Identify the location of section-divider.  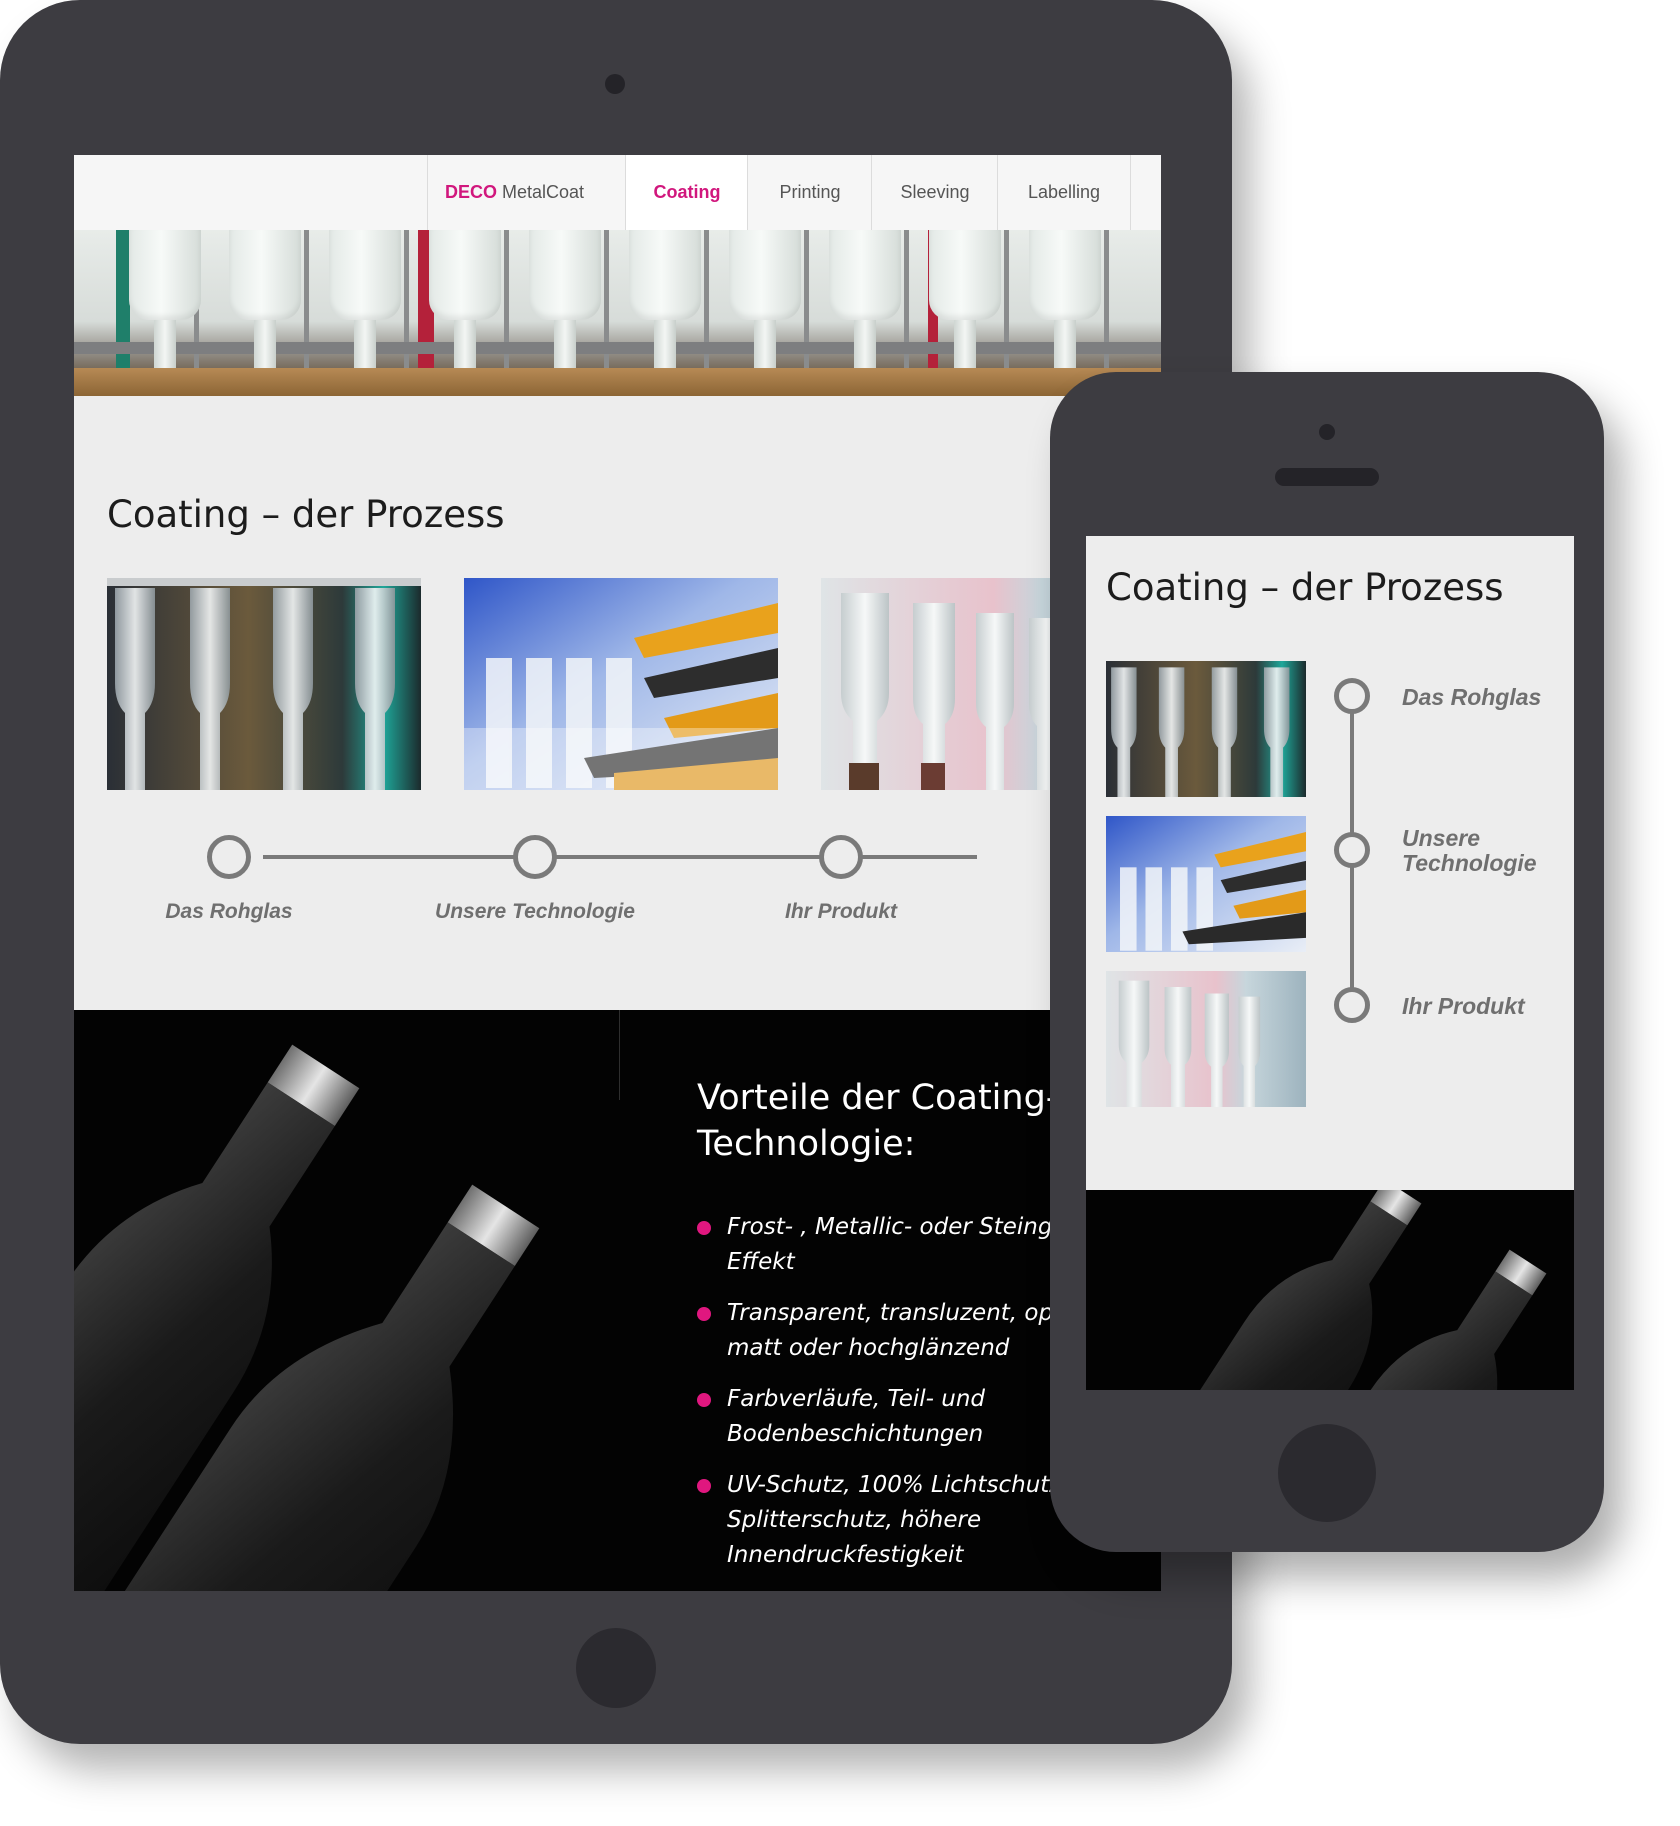
(619, 1055).